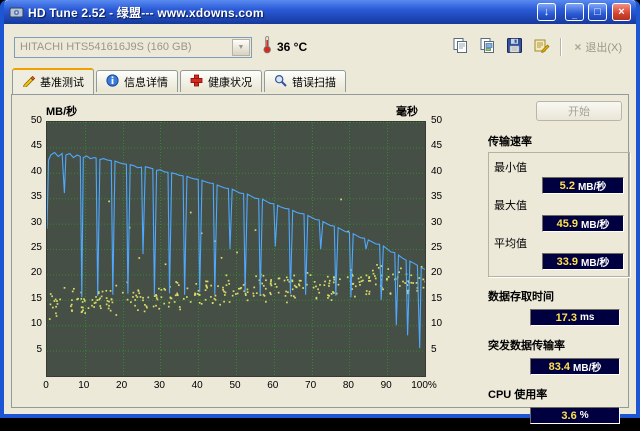  Describe the element at coordinates (584, 415) in the screenshot. I see `cpu-usage-unit: %` at that location.